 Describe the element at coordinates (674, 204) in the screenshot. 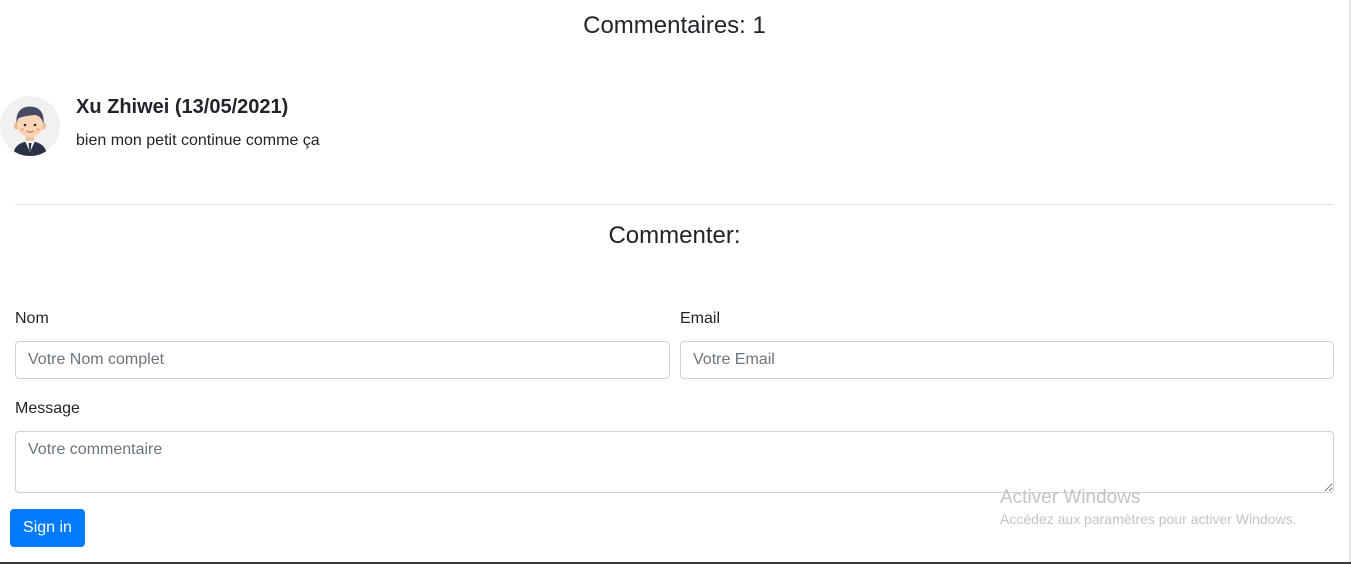

I see `section-divider` at that location.